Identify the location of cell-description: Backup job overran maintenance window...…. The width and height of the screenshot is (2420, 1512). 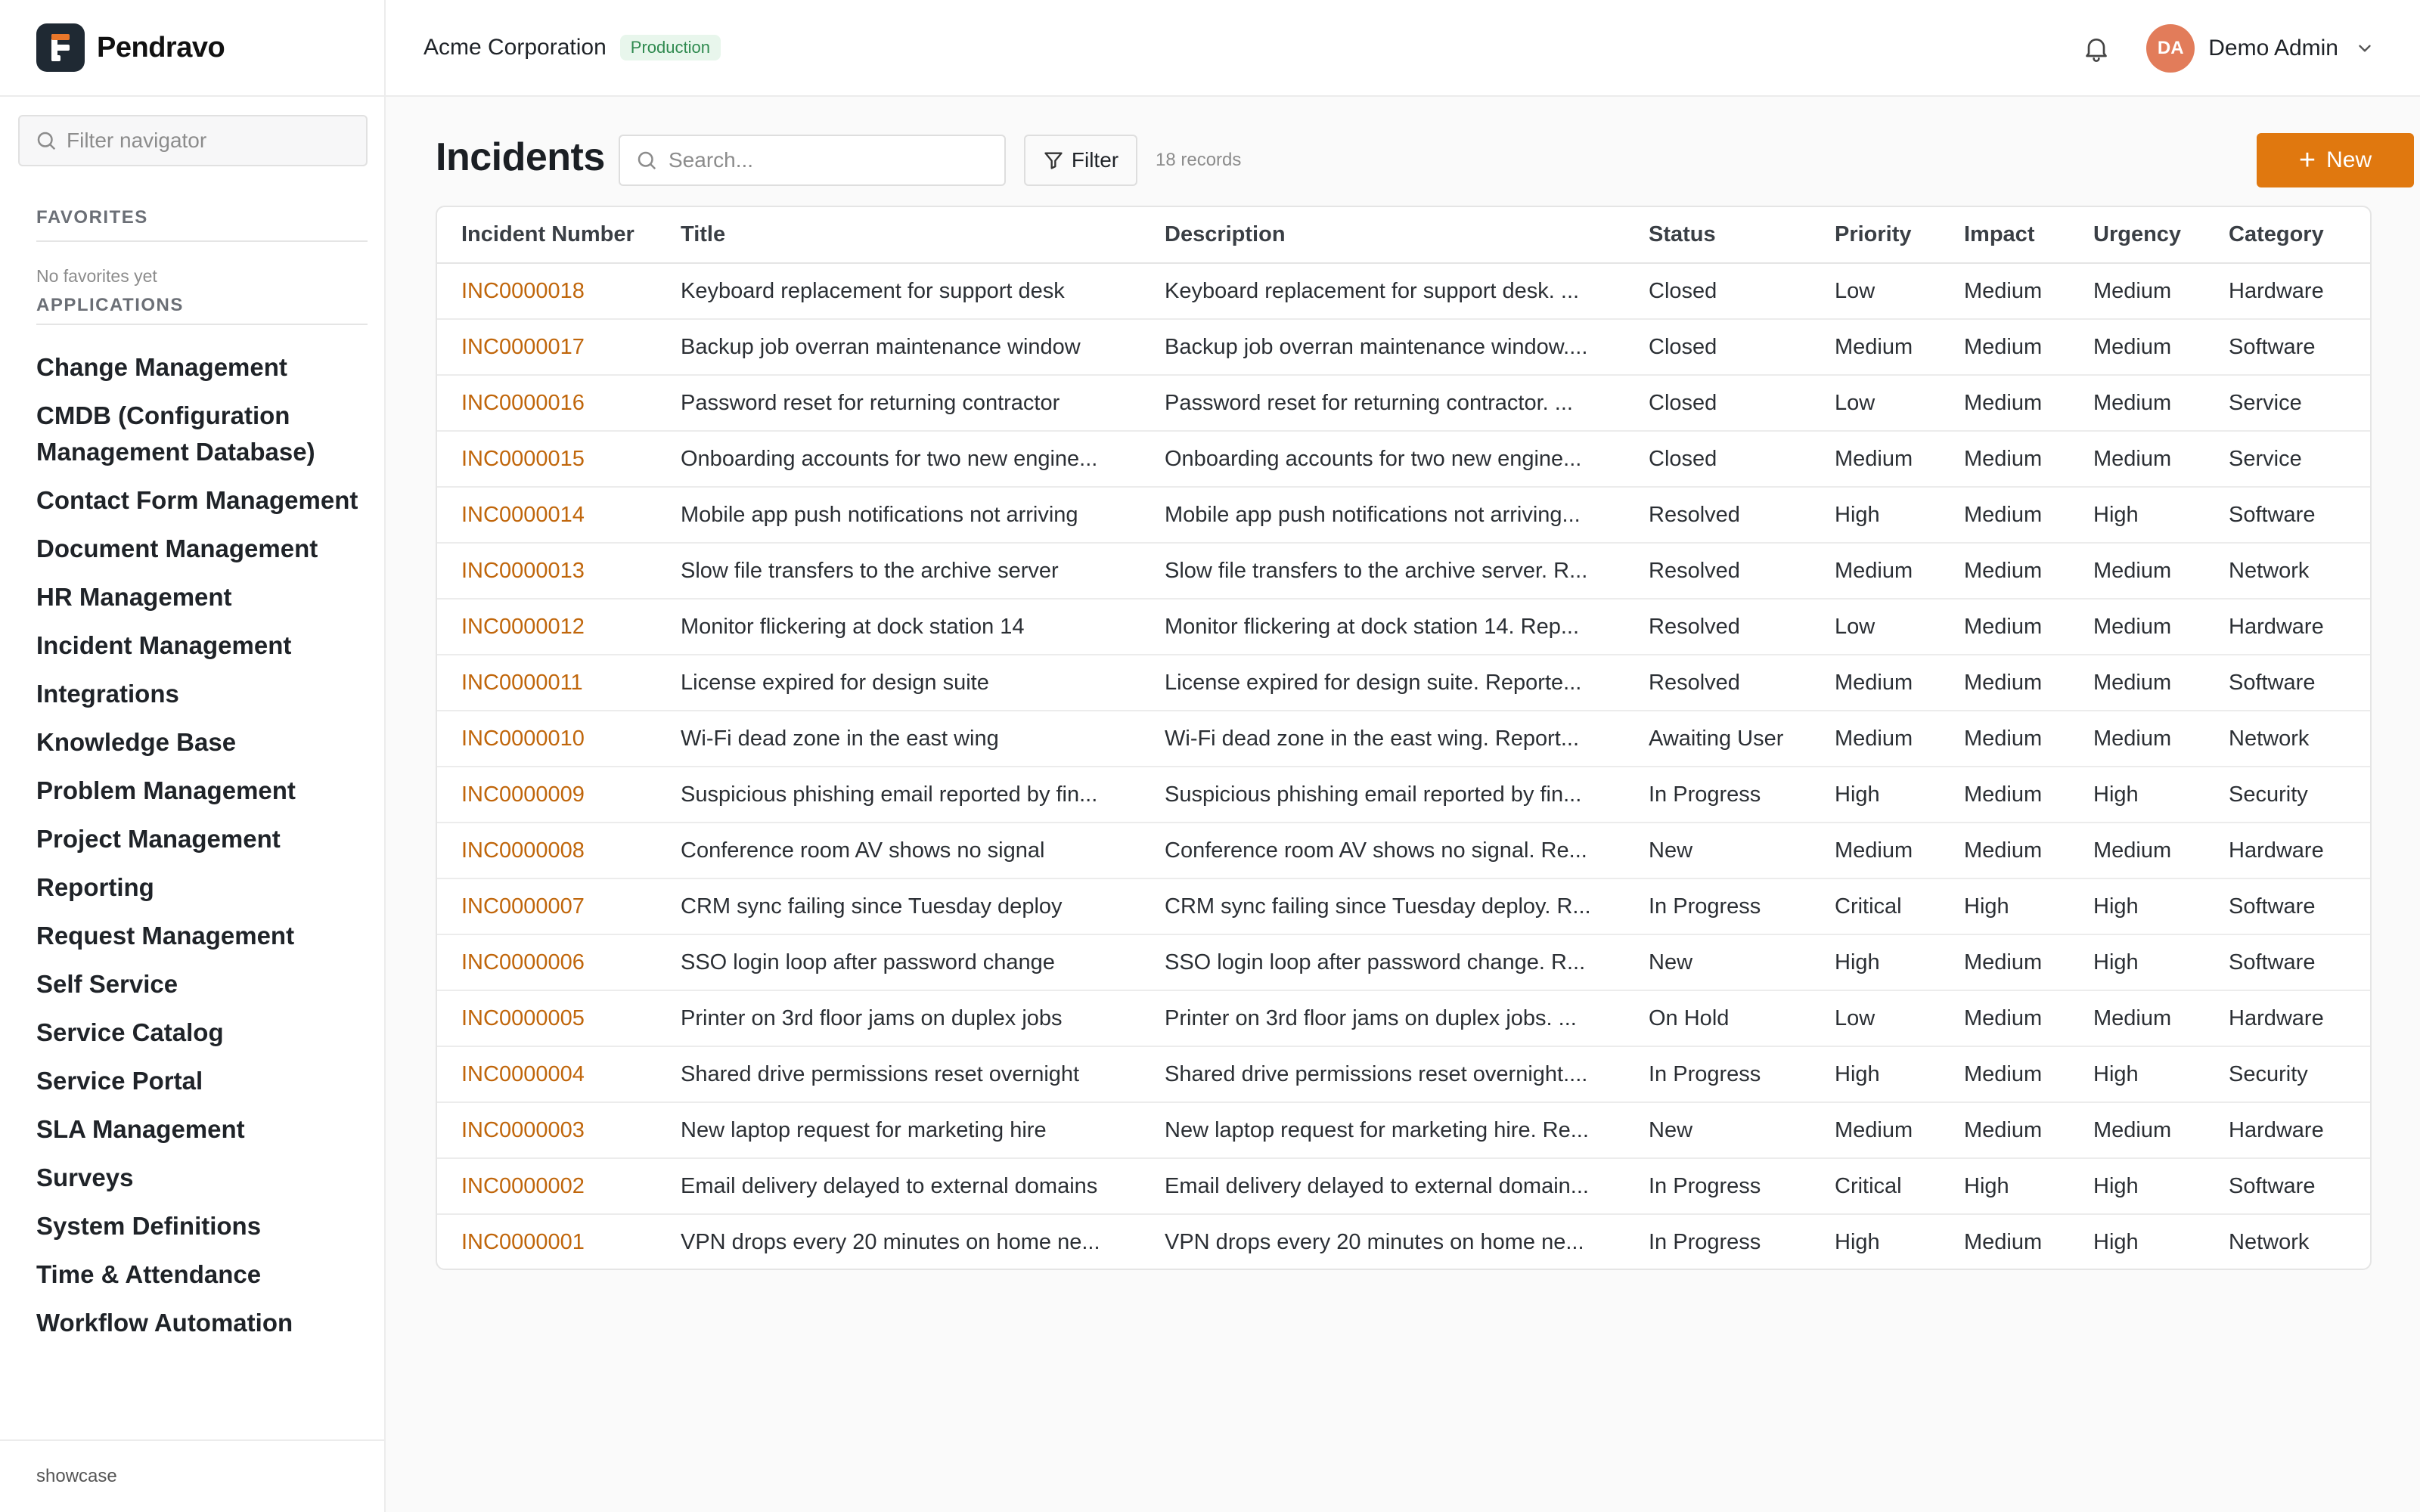
(1382, 347).